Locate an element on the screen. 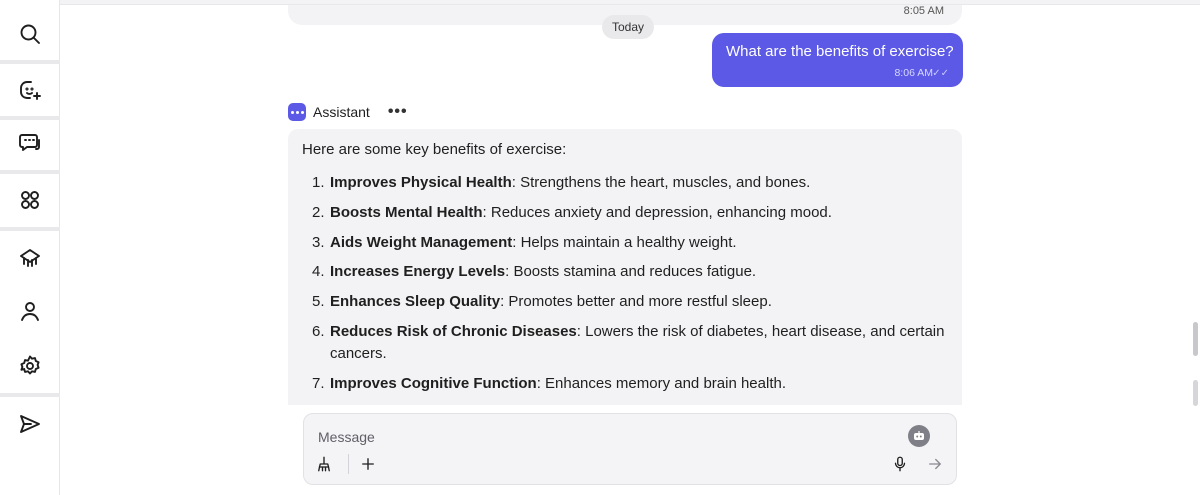  settings-button is located at coordinates (30, 366).